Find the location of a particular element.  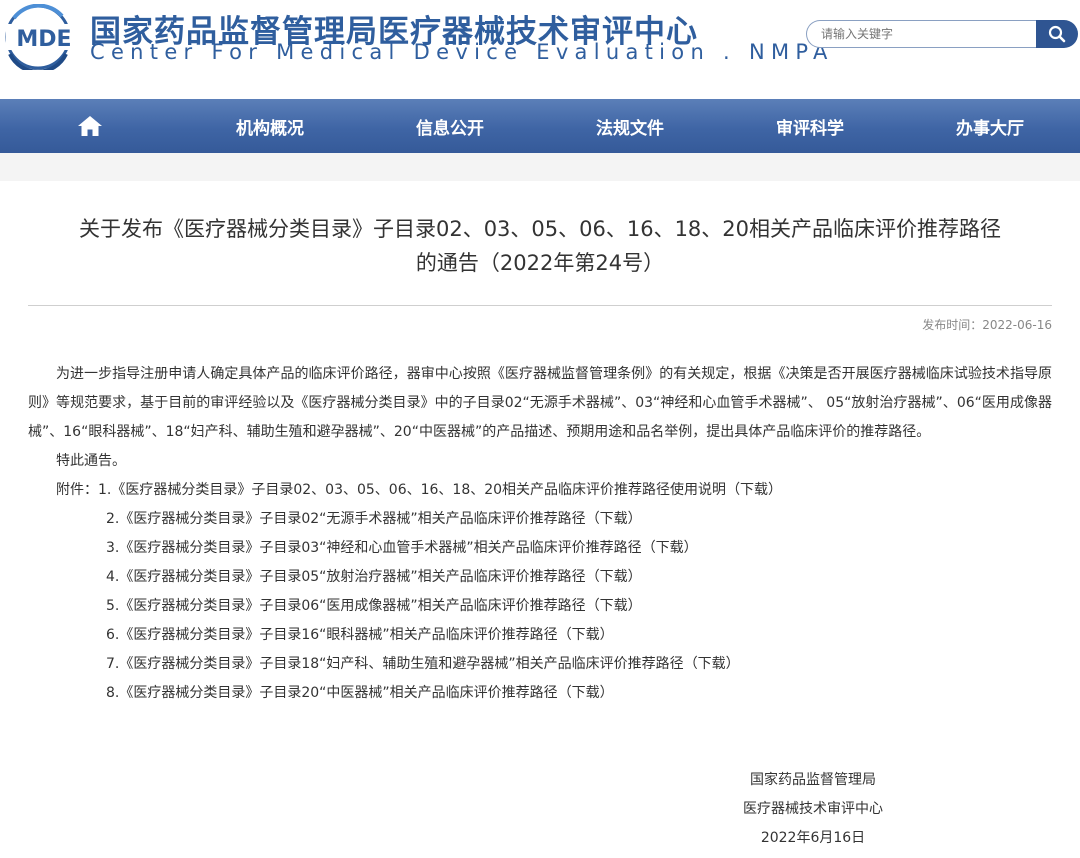

attachment-title: 4.《医疗器械分类目录》子目录05“放射治疗器械”相关产品临床评价推荐路径 is located at coordinates (346, 577).